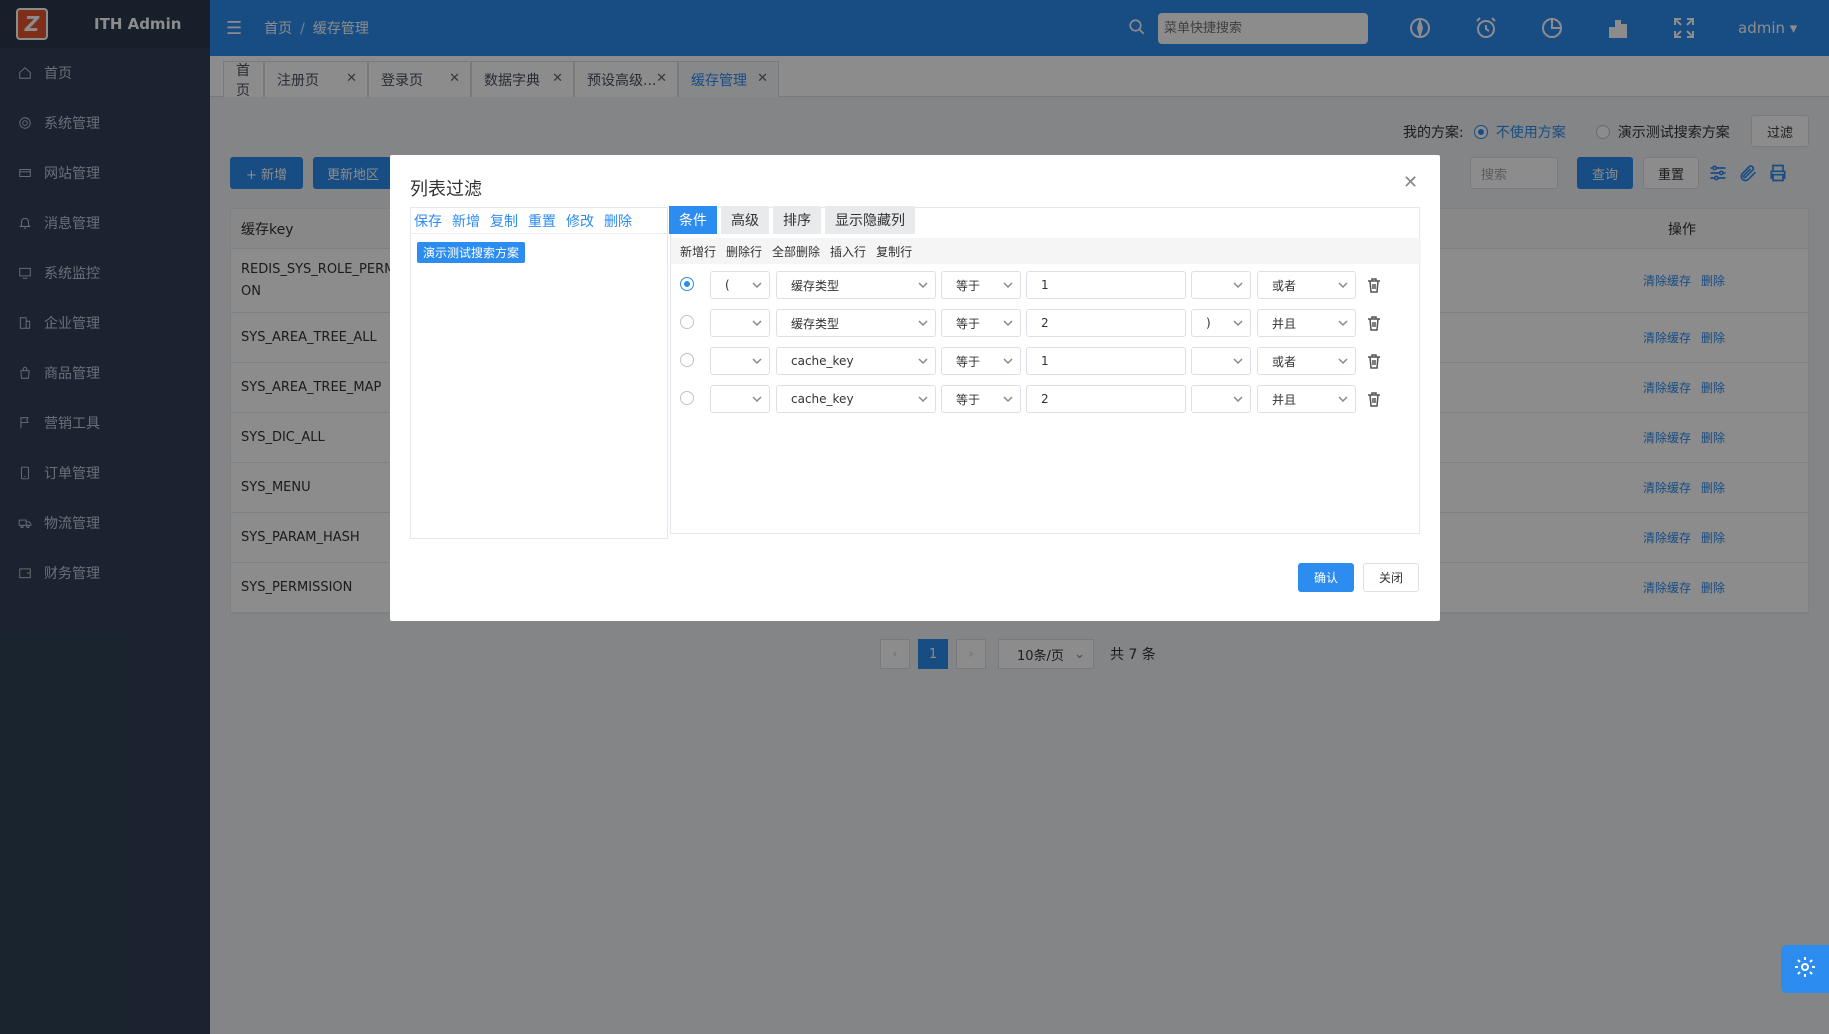 The height and width of the screenshot is (1034, 1829). I want to click on scheme-actions: 保存 新增 复制 重置 修改 删除, so click(539, 221).